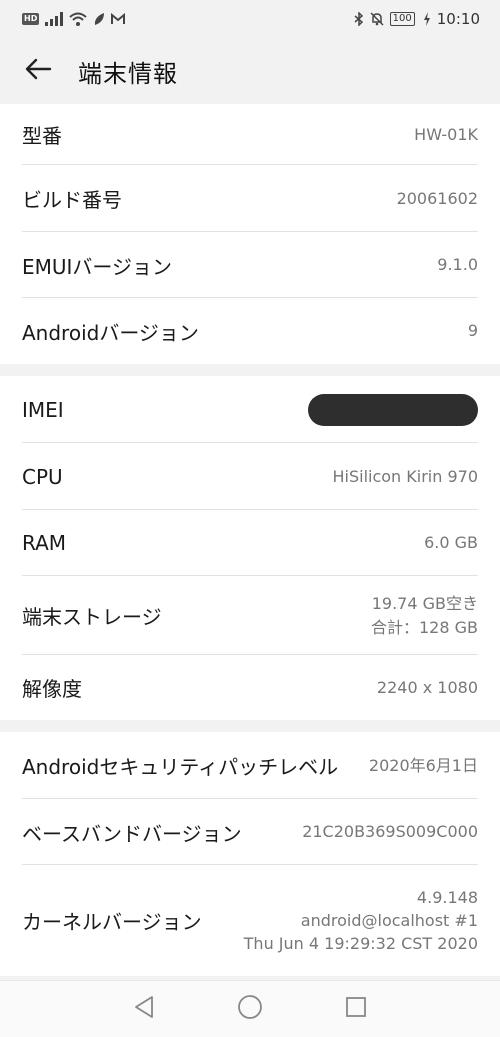 This screenshot has width=500, height=1037. Describe the element at coordinates (457, 265) in the screenshot. I see `emui-version-value: 9.1.0` at that location.